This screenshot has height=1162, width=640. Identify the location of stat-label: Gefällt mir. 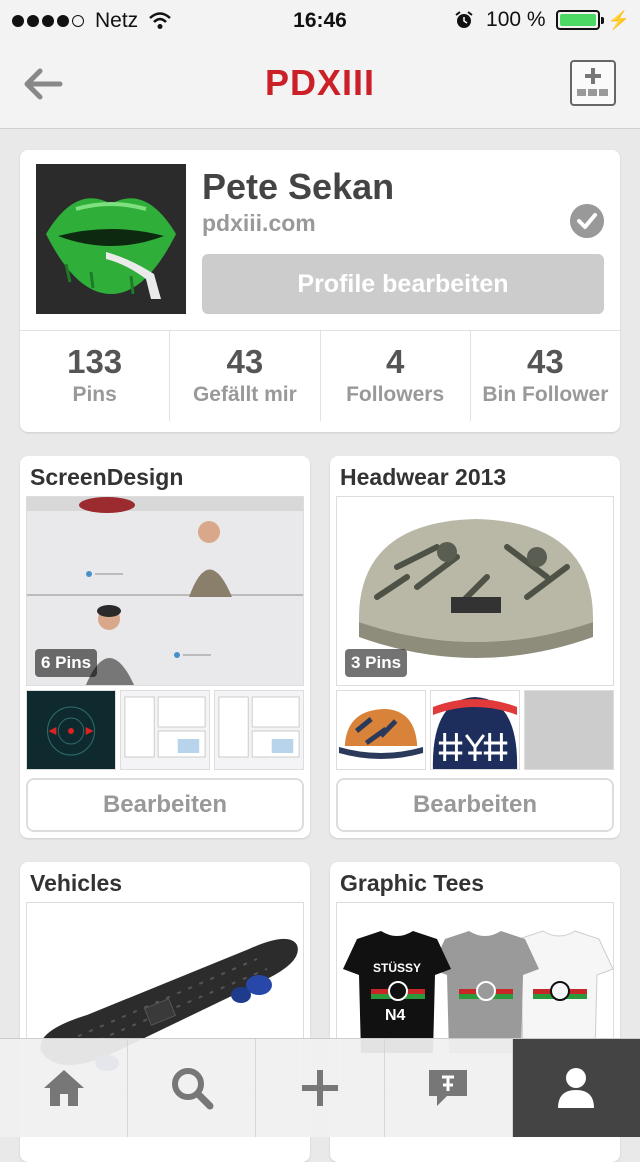
(244, 394).